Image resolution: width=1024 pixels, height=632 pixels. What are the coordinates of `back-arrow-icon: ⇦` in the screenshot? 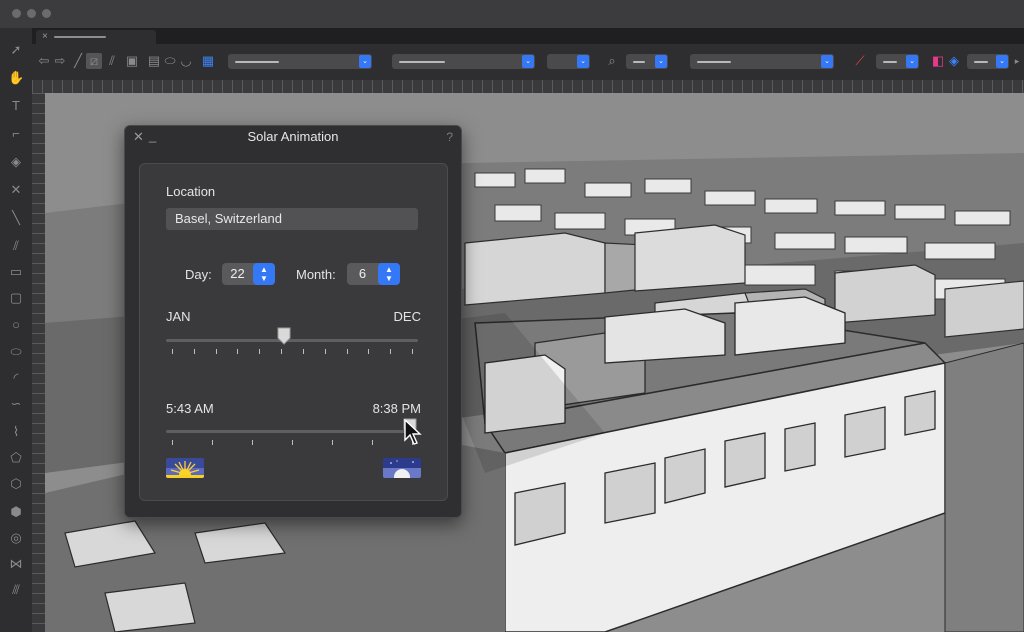 It's located at (44, 61).